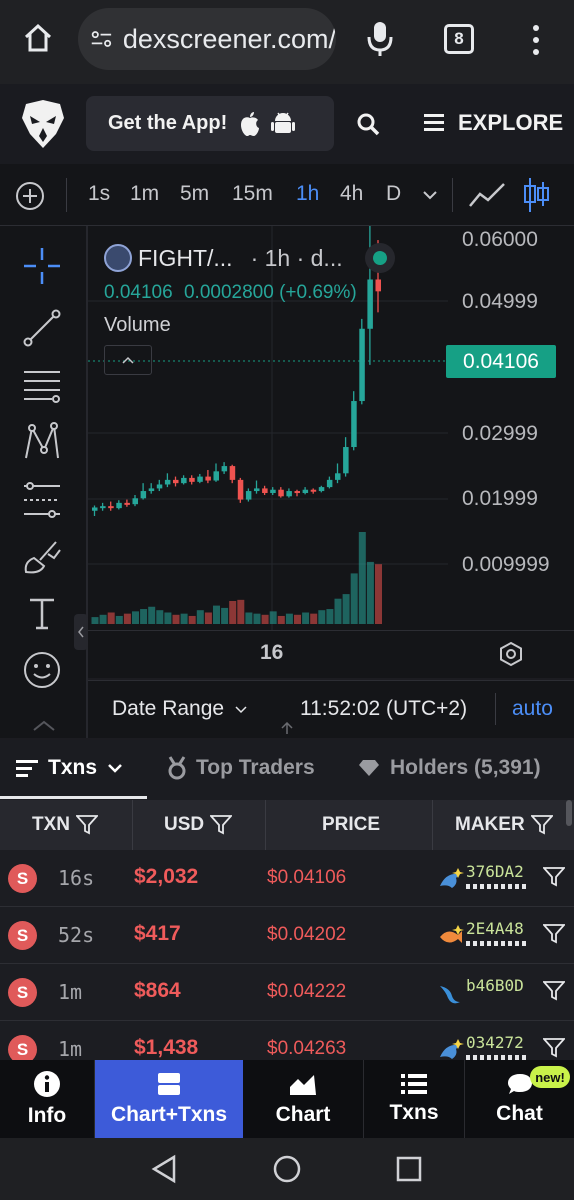 This screenshot has width=574, height=1200. What do you see at coordinates (65, 825) in the screenshot?
I see `col-header-txn: TXN` at bounding box center [65, 825].